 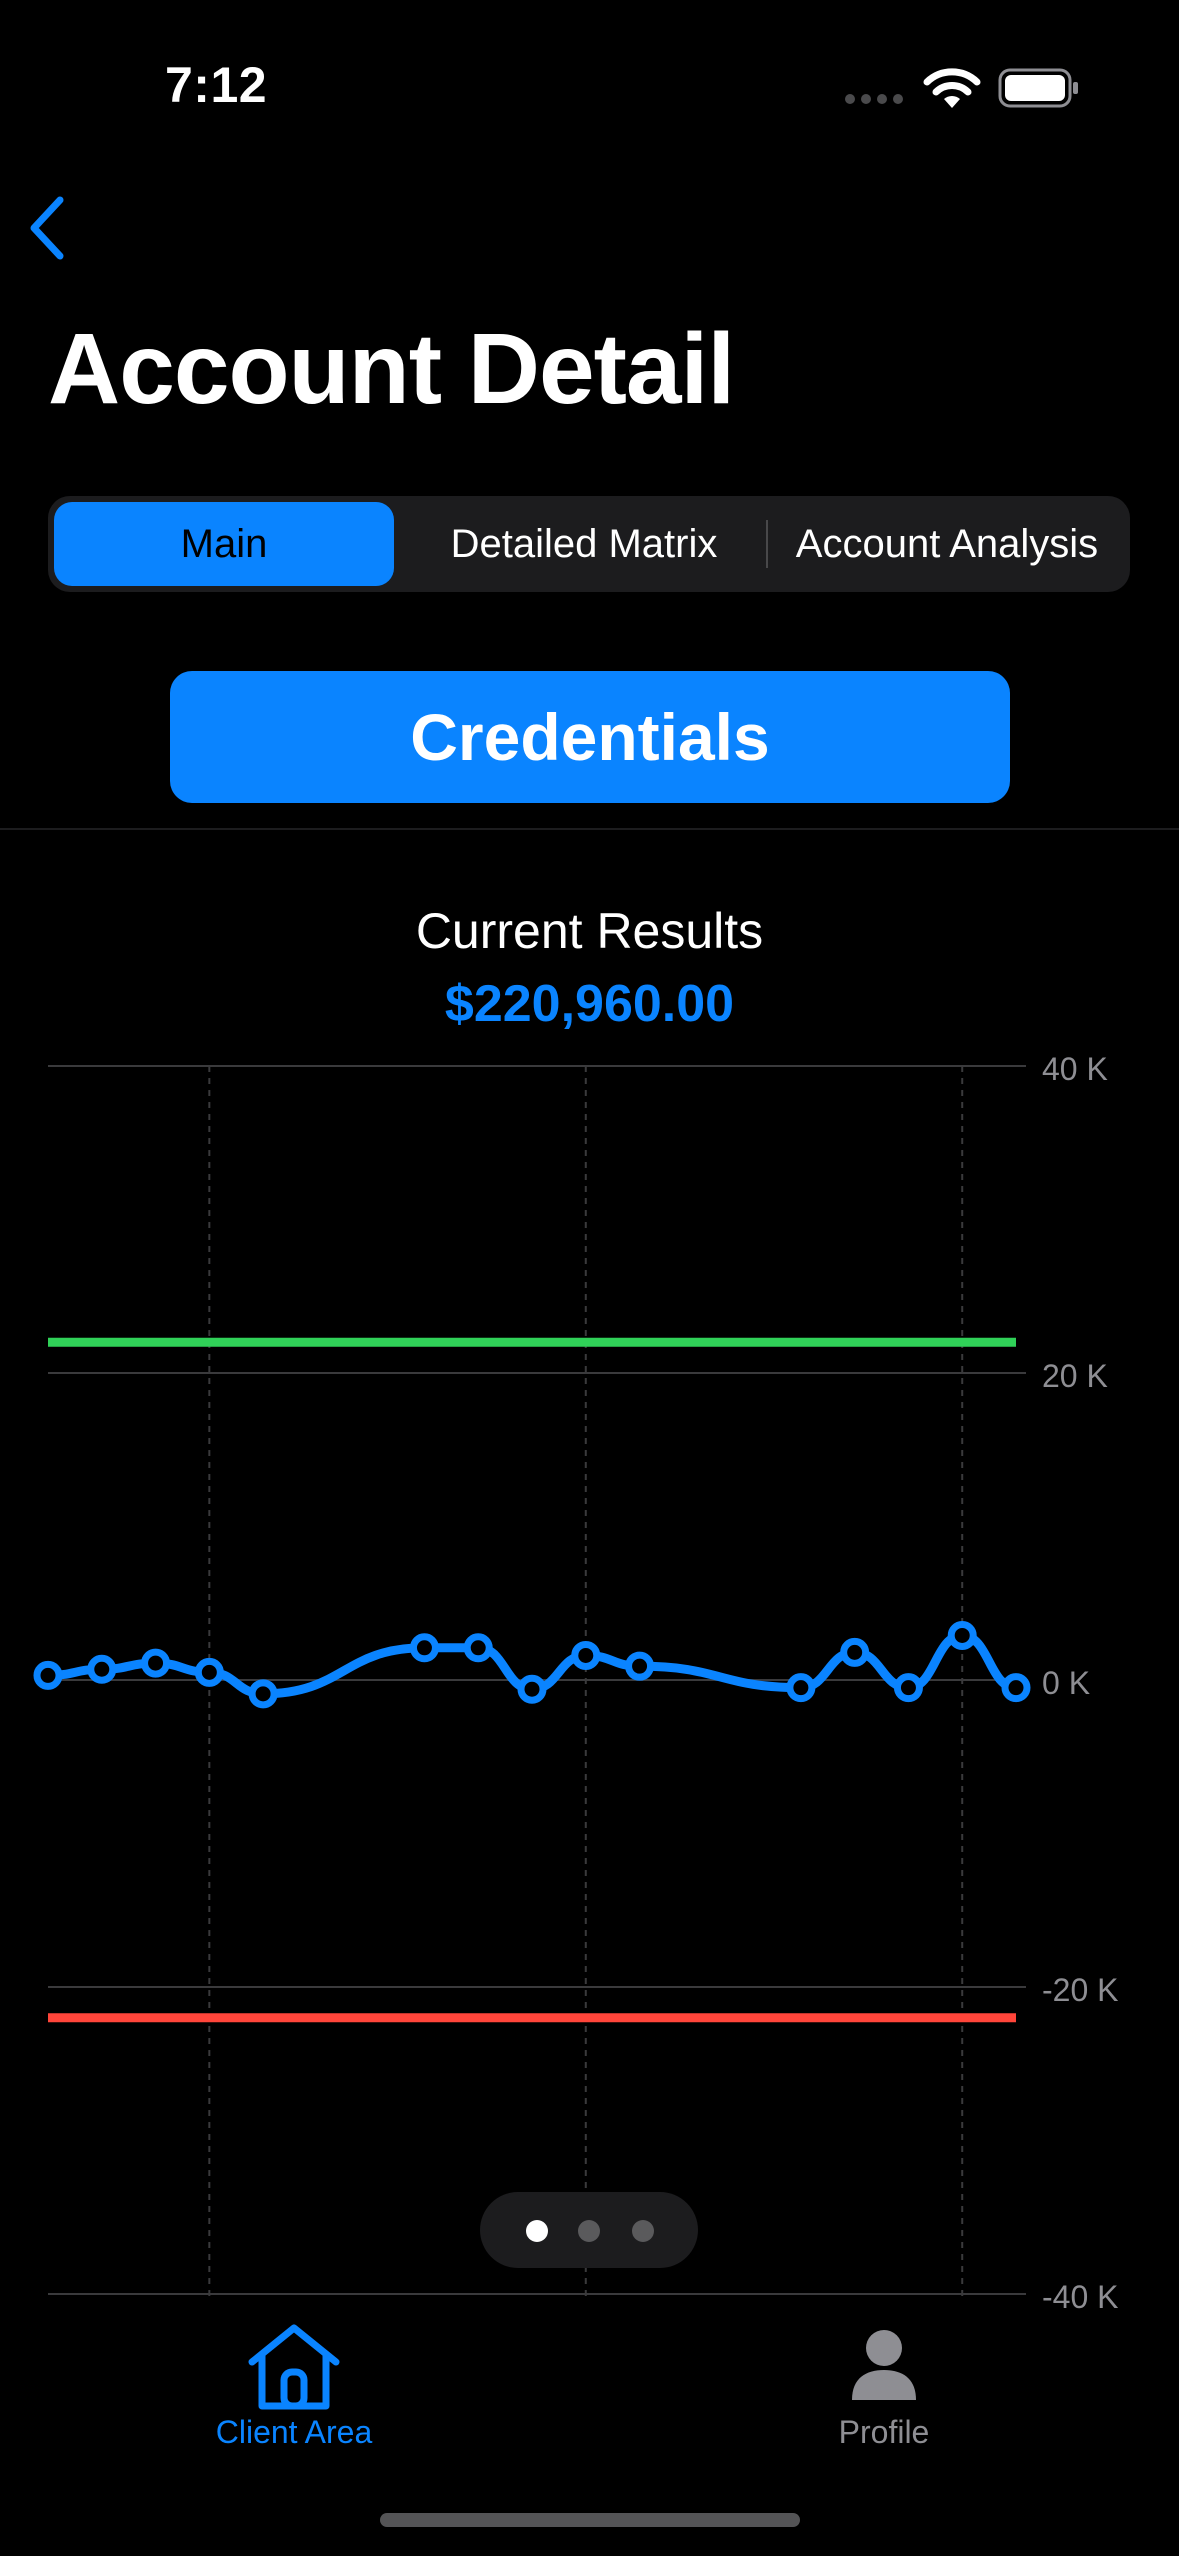 What do you see at coordinates (1080, 1990) in the screenshot?
I see `y-tick-label: -20 K` at bounding box center [1080, 1990].